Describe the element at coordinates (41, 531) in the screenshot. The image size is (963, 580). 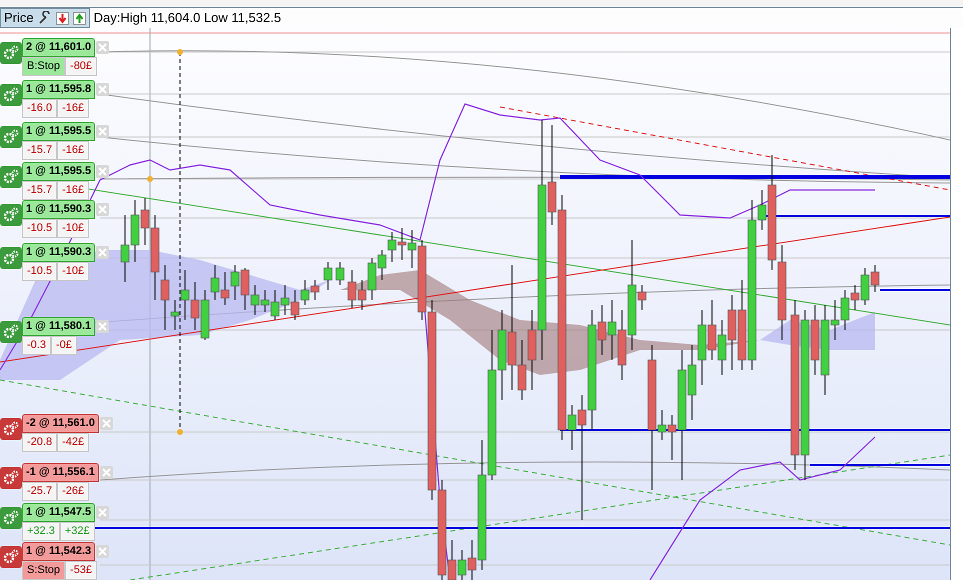
I see `profit-value: +32.3` at that location.